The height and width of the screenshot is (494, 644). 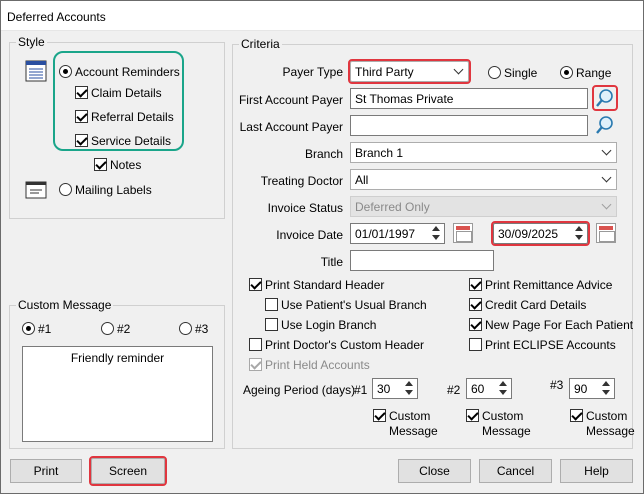 What do you see at coordinates (354, 305) in the screenshot?
I see `use-patients-usual-branch-label: Use Patient's Usual Branch` at bounding box center [354, 305].